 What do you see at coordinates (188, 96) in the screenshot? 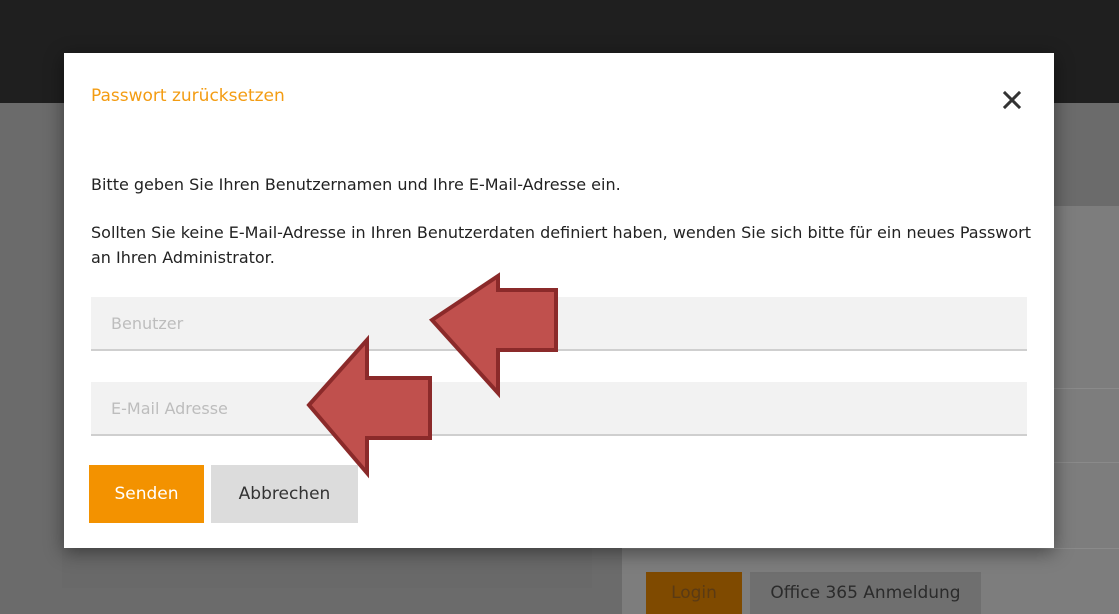
I see `dialog-title: Passwort zurücksetzen` at bounding box center [188, 96].